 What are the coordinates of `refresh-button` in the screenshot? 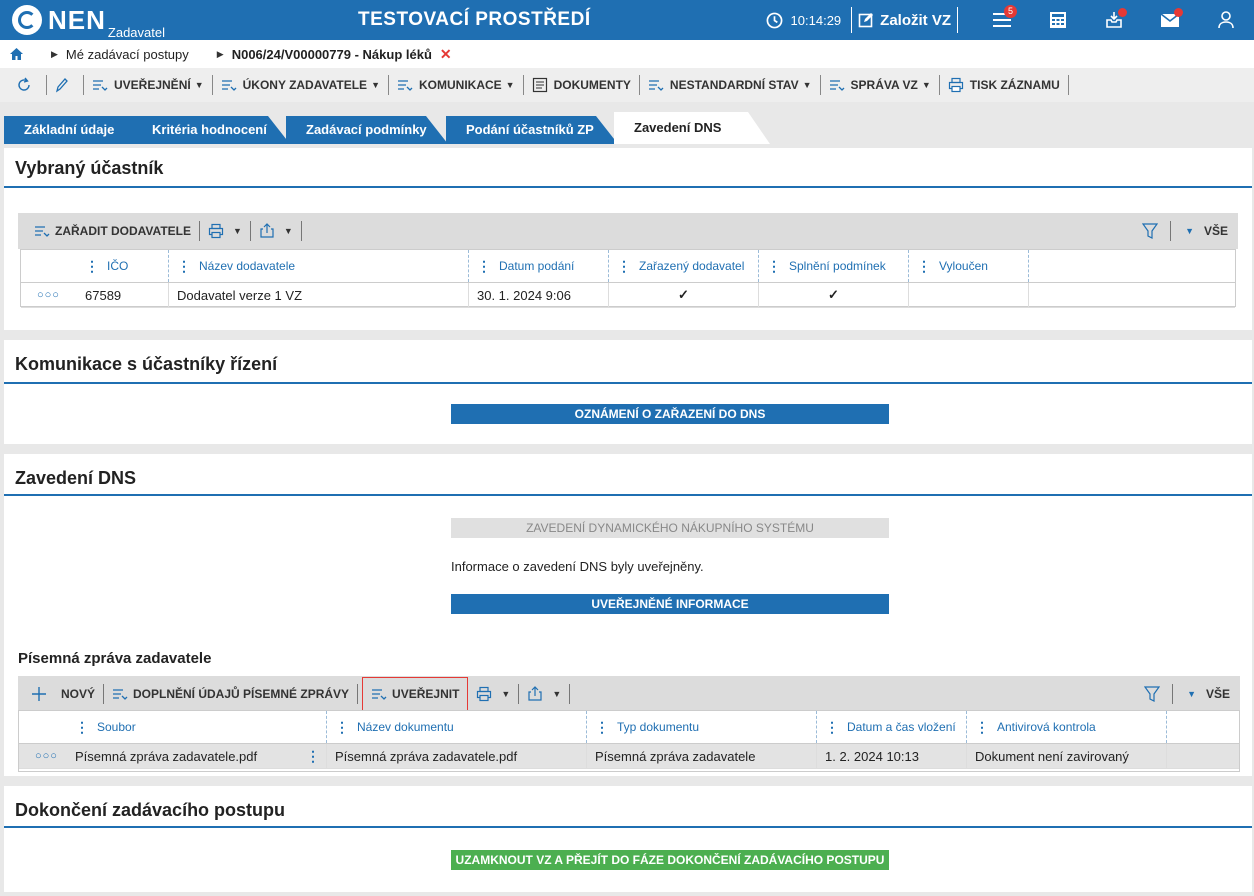 It's located at (30, 85).